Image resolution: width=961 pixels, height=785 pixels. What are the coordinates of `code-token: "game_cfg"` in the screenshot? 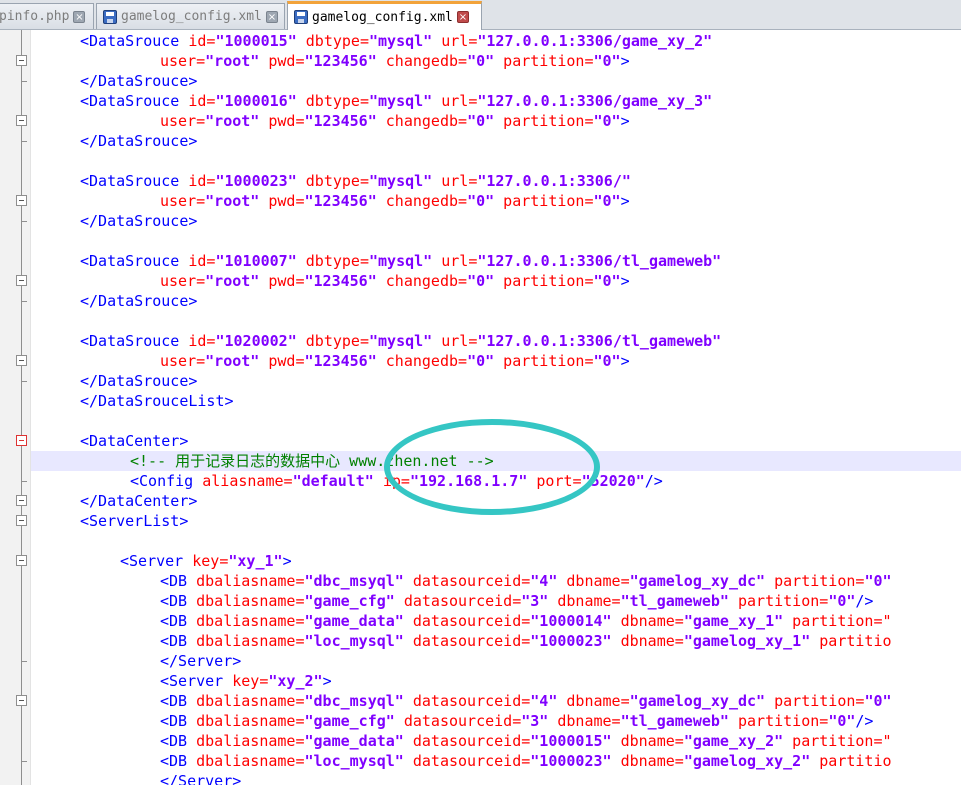 It's located at (349, 721).